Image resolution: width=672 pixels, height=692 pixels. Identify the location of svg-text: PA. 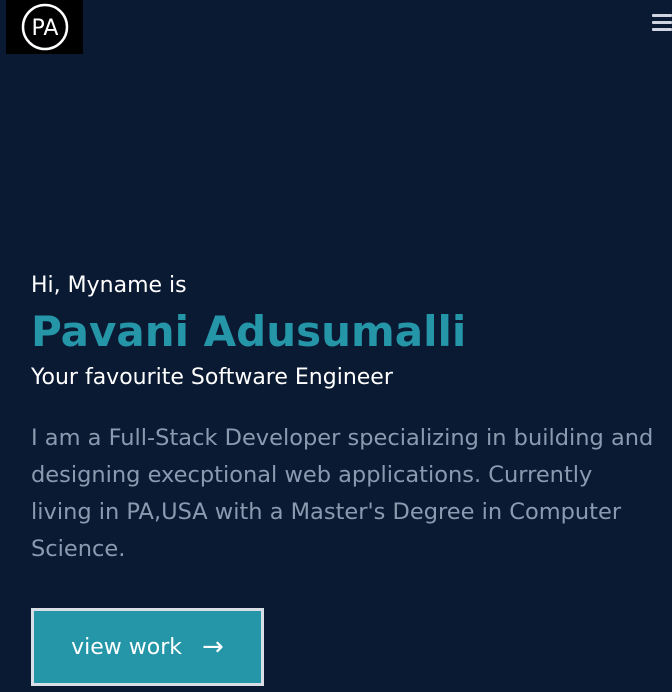
(44, 28).